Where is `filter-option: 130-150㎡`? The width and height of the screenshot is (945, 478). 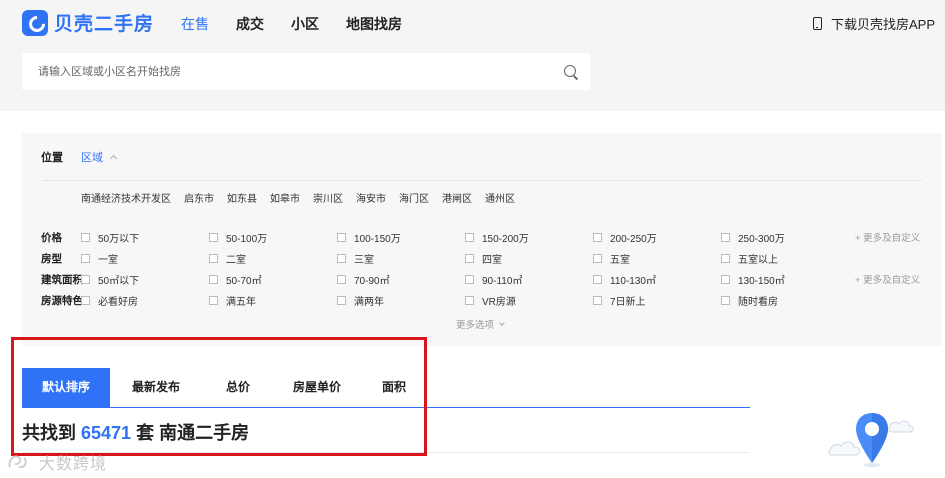 filter-option: 130-150㎡ is located at coordinates (753, 279).